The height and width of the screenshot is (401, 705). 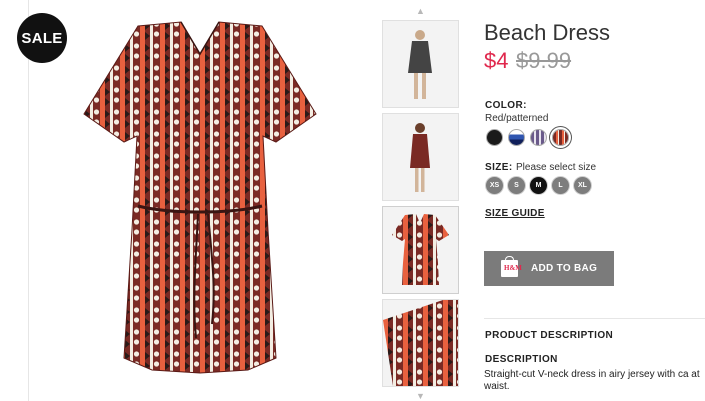 I want to click on thumbnail-model-side, so click(x=420, y=157).